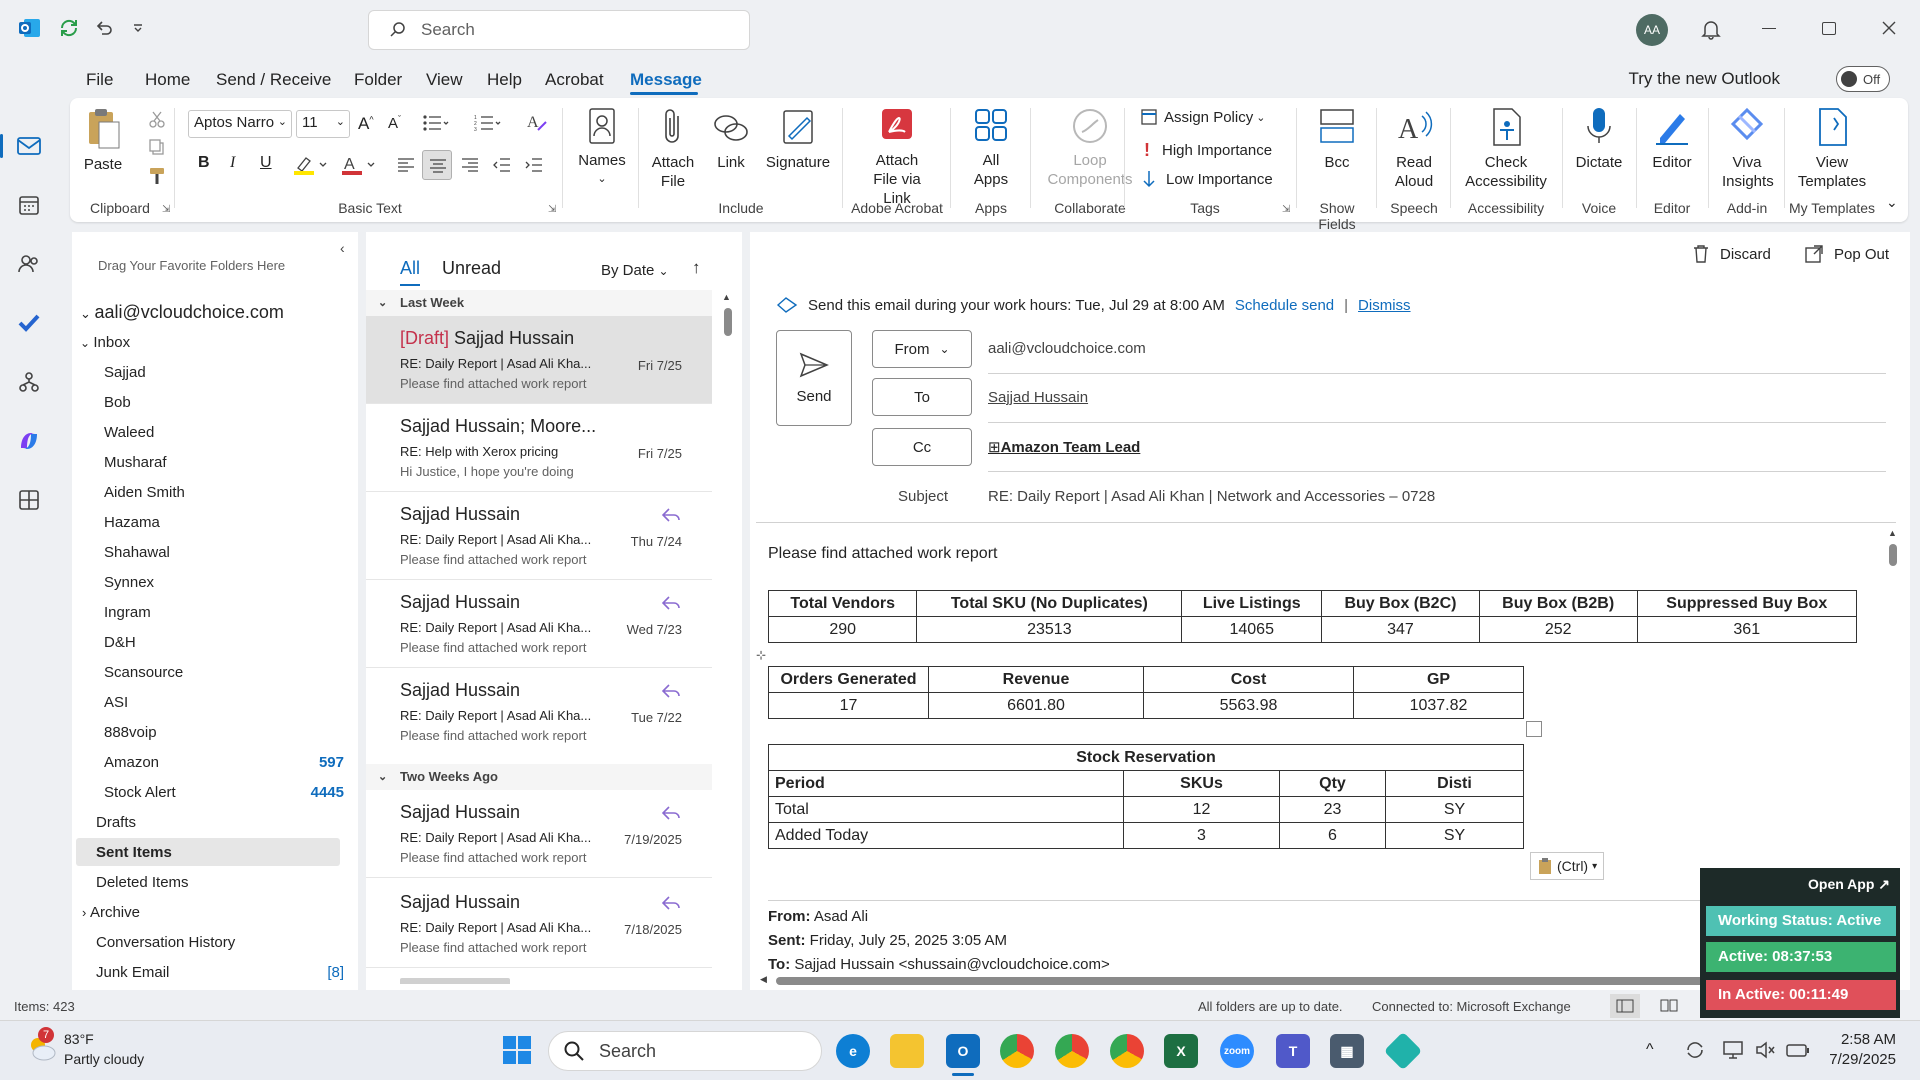  Describe the element at coordinates (157, 148) in the screenshot. I see `copy-icon` at that location.